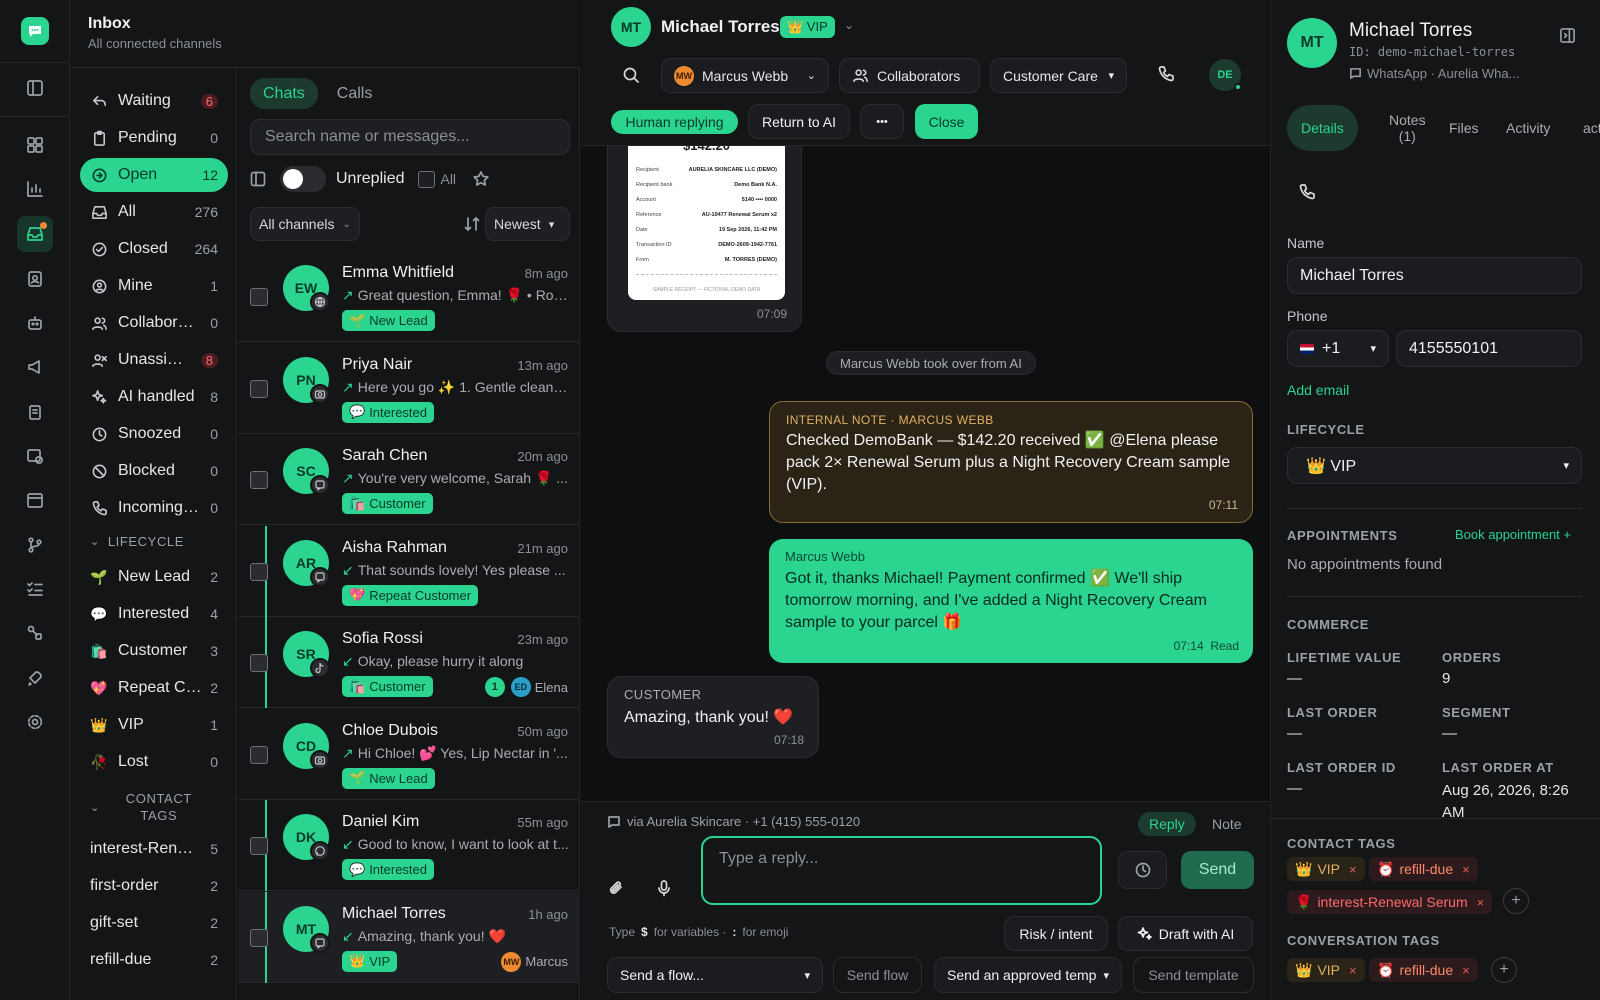 The width and height of the screenshot is (1600, 1000). What do you see at coordinates (1513, 534) in the screenshot?
I see `book-appointment-link: Book appointment +` at bounding box center [1513, 534].